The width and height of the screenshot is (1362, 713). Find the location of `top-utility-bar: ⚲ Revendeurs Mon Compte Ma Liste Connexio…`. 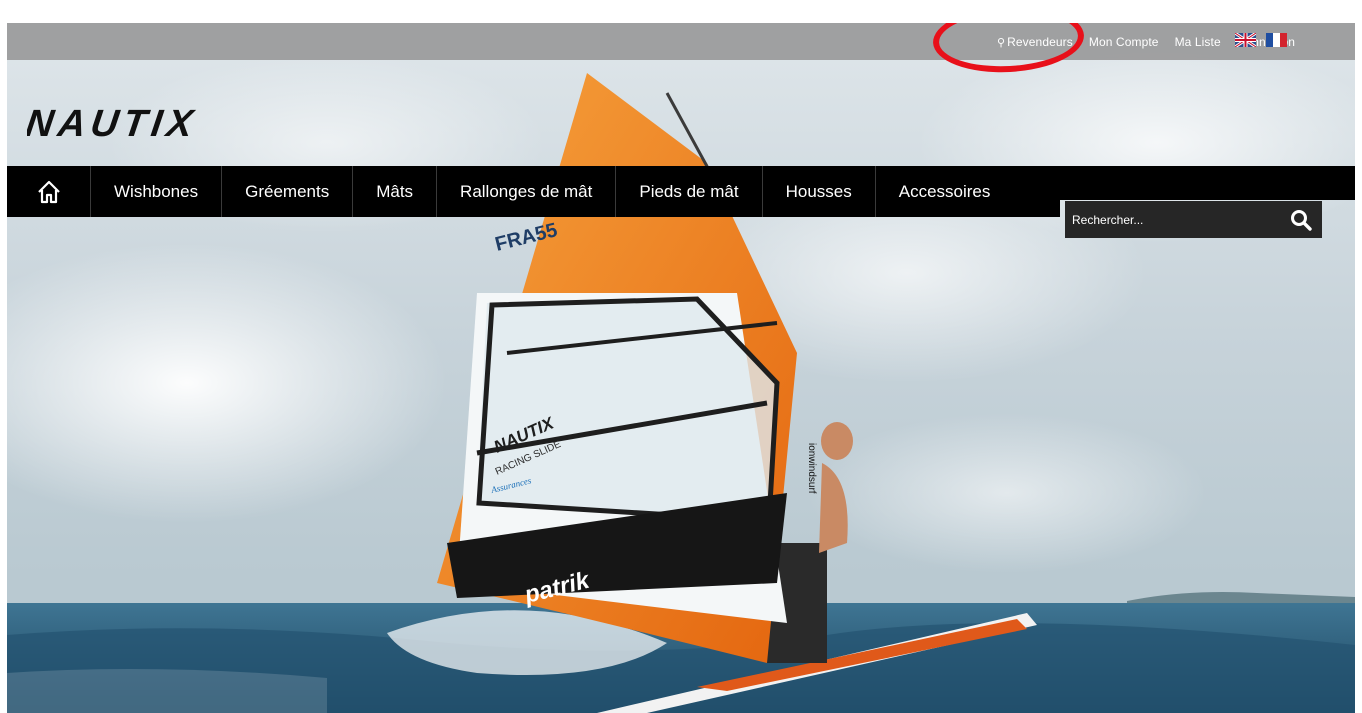

top-utility-bar: ⚲ Revendeurs Mon Compte Ma Liste Connexio… is located at coordinates (681, 41).